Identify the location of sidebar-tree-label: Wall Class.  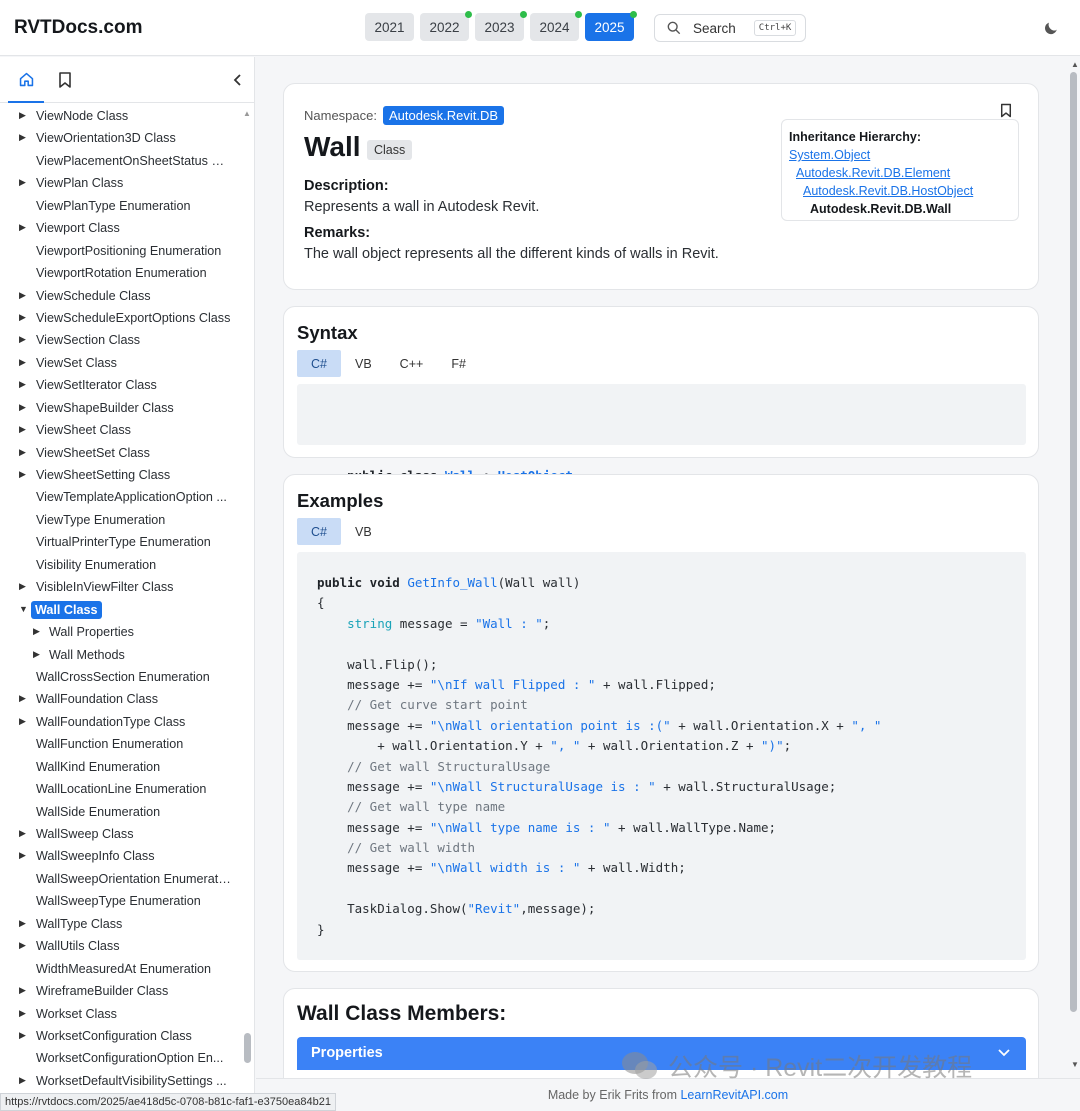
(66, 609).